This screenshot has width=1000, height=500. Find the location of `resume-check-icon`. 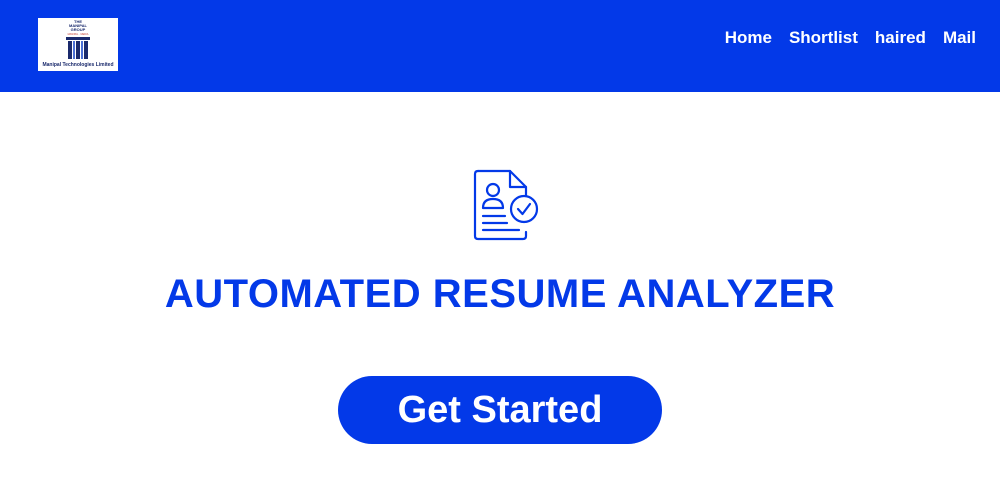

resume-check-icon is located at coordinates (506, 205).